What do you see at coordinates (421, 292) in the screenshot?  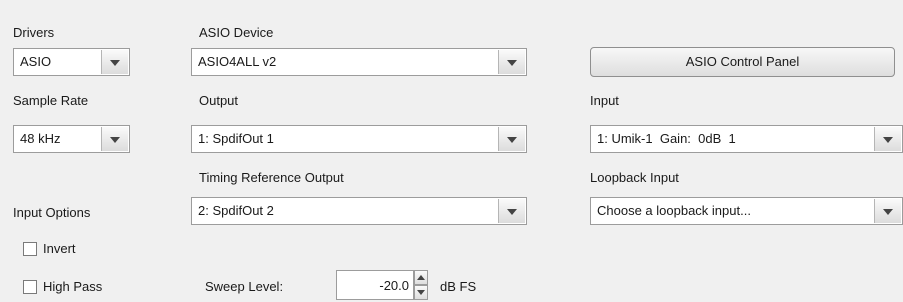 I see `spin-down-icon` at bounding box center [421, 292].